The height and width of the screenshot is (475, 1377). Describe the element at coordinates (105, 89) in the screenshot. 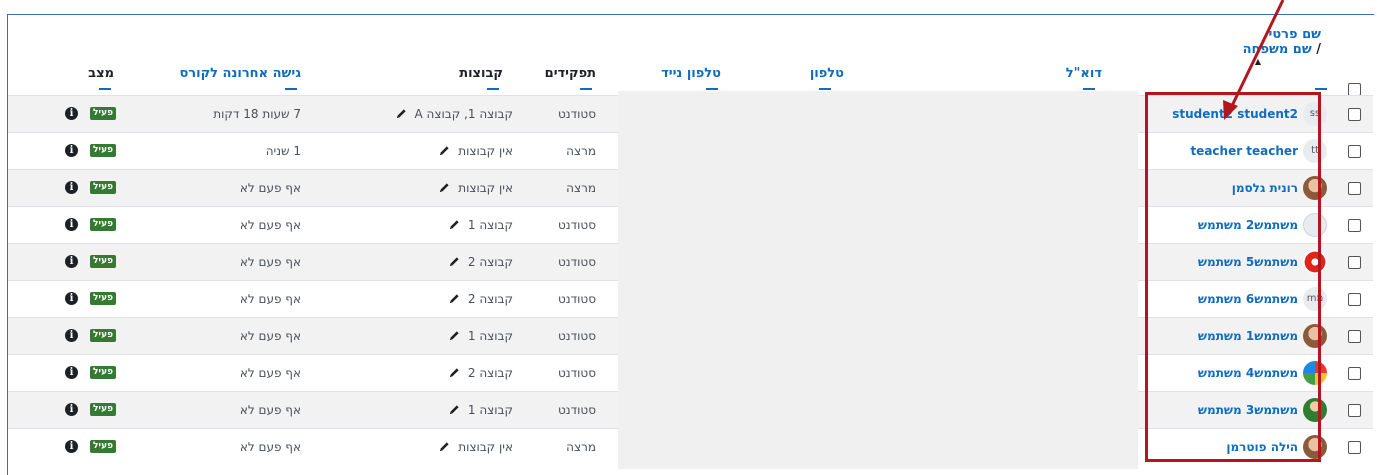

I see `status-column-collapse-icon` at that location.